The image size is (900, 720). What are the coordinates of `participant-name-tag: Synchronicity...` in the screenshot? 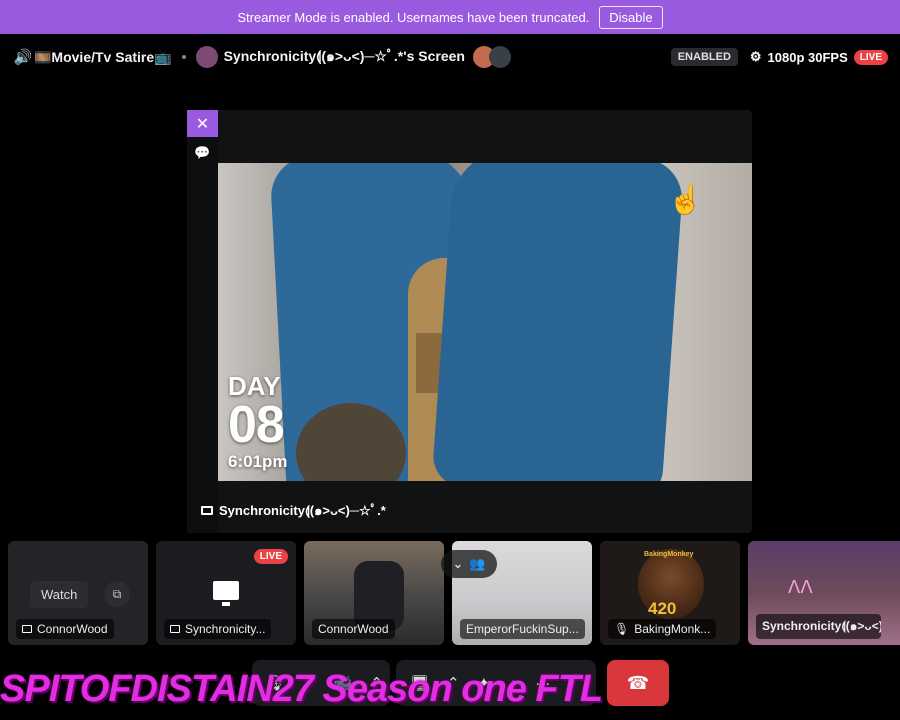 It's located at (218, 629).